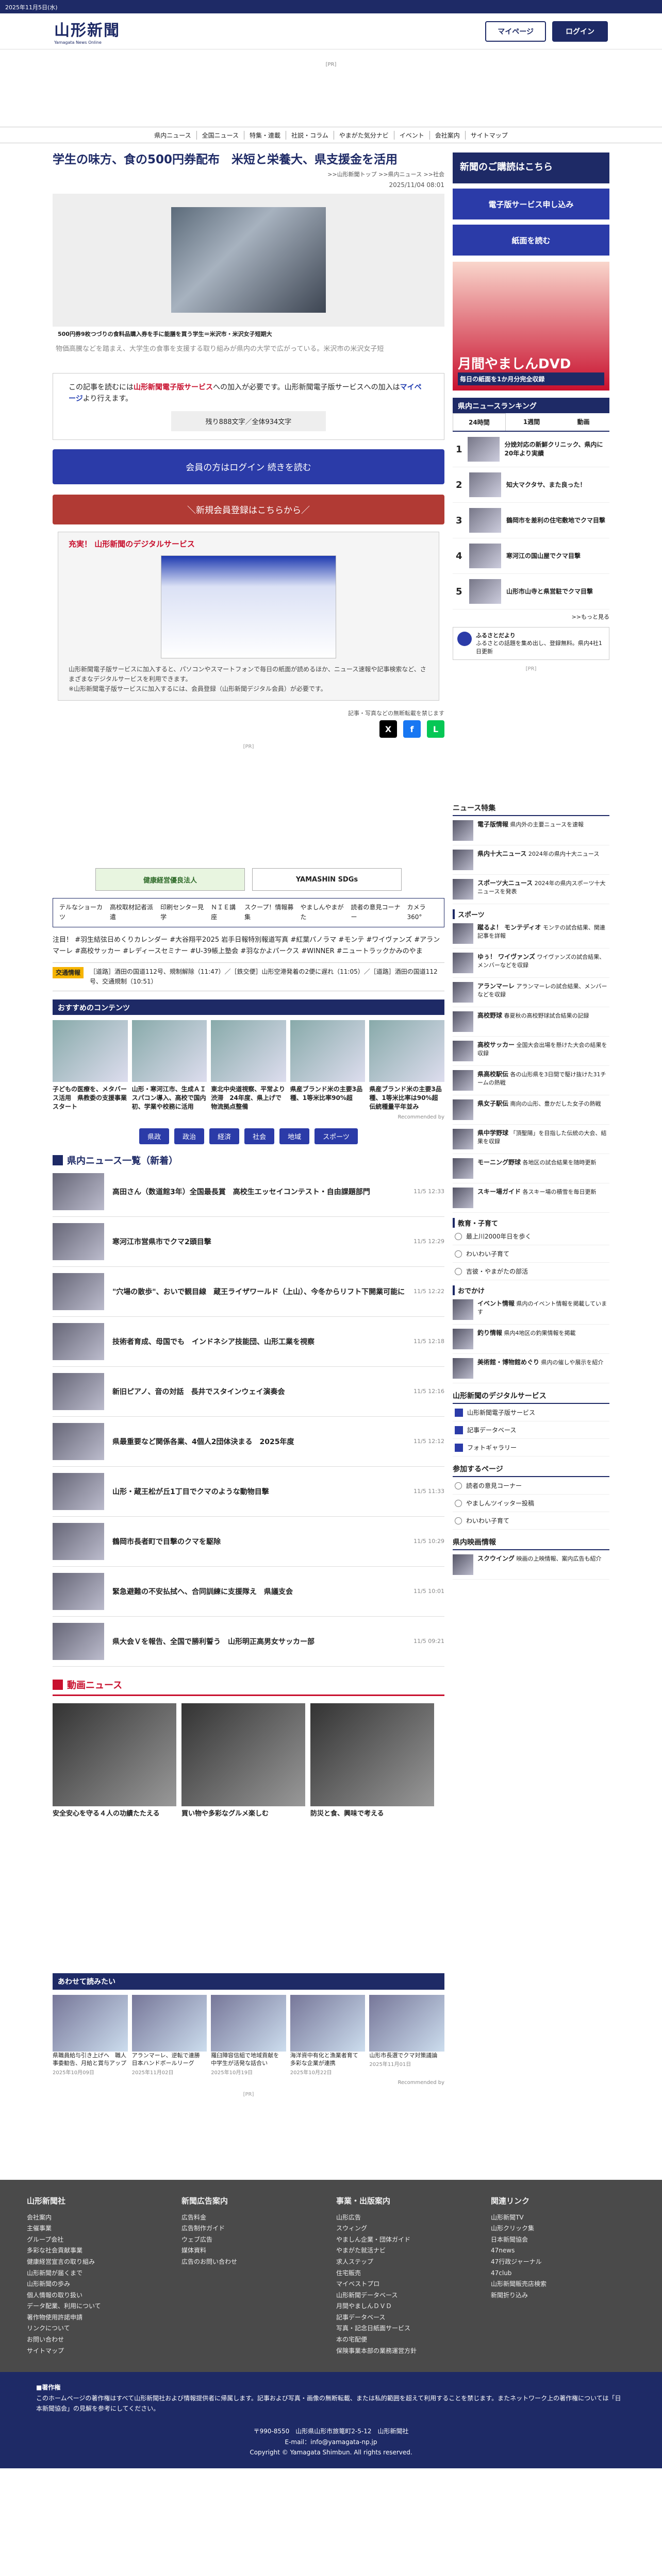  I want to click on category-button: 社会, so click(259, 1136).